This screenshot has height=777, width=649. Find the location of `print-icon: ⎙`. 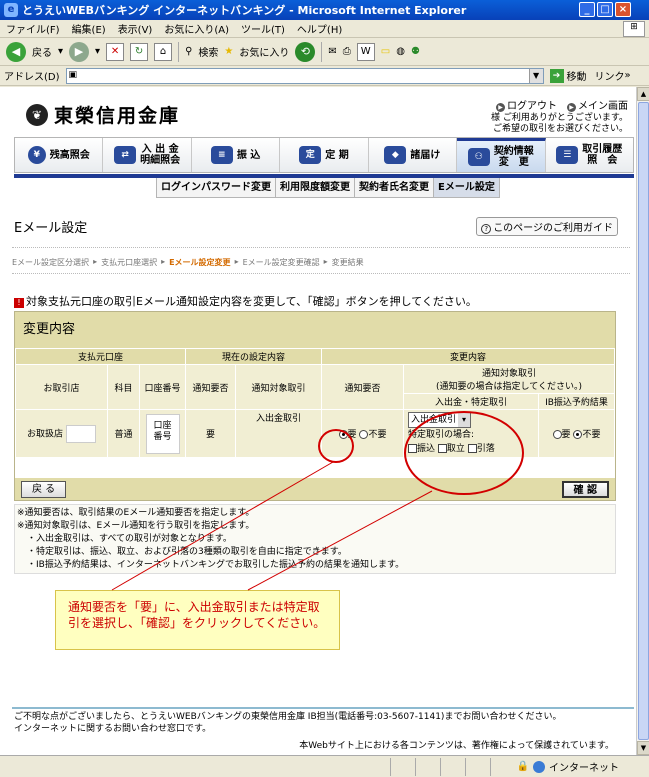

print-icon: ⎙ is located at coordinates (347, 51).